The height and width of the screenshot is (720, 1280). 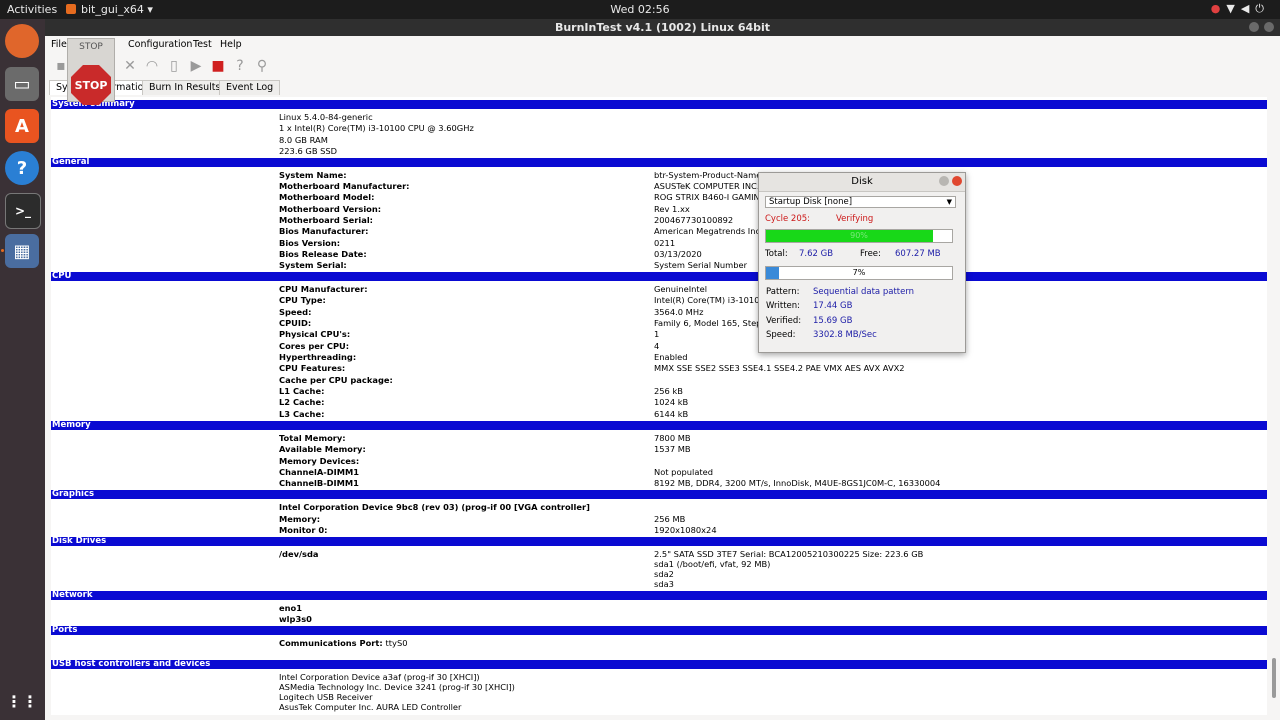 What do you see at coordinates (312, 368) in the screenshot?
I see `cpu-label: CPU Features:` at bounding box center [312, 368].